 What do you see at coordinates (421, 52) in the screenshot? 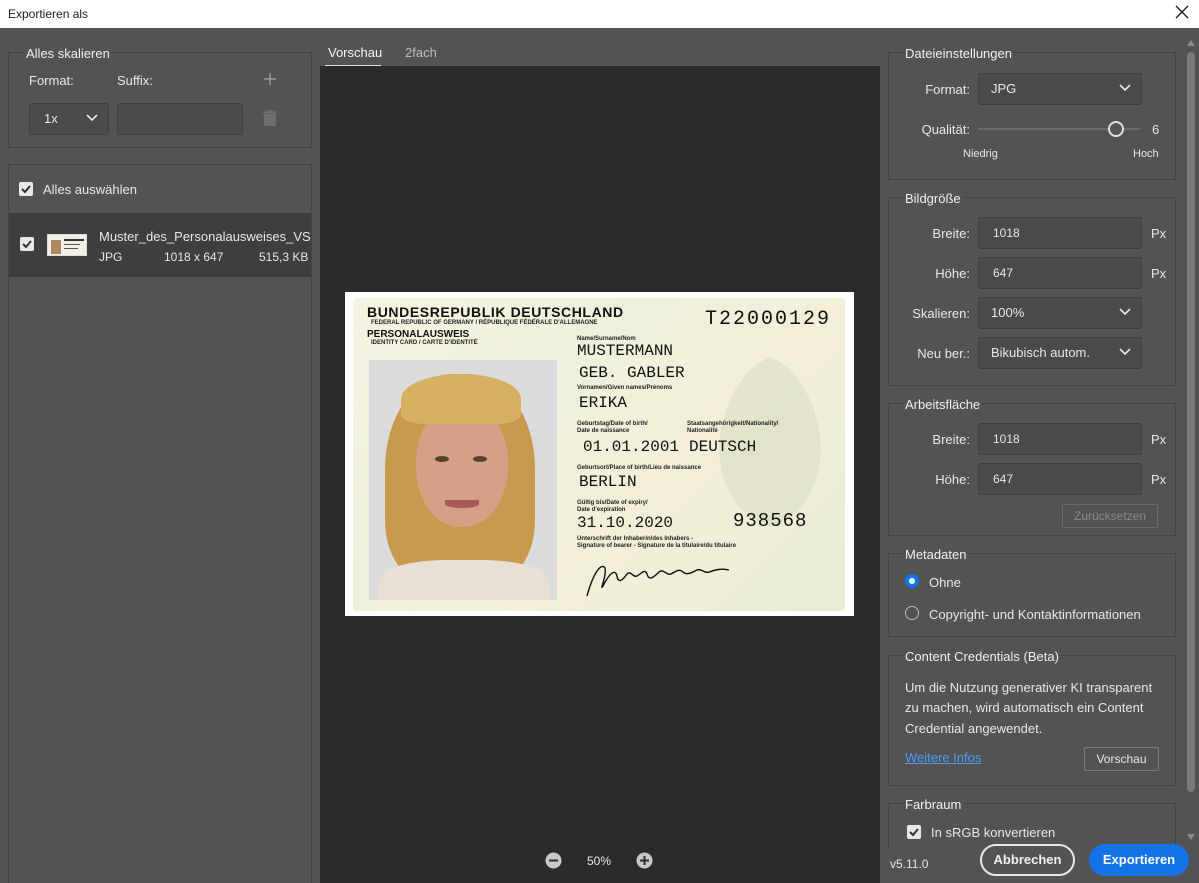
I see `tab-2x: 2fach` at bounding box center [421, 52].